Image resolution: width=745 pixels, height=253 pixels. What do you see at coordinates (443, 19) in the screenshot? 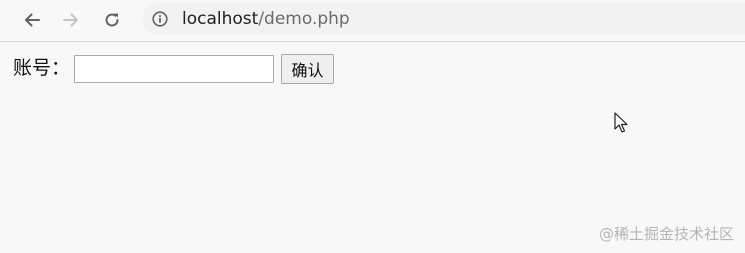
I see `address-bar: localhost/demo.php` at bounding box center [443, 19].